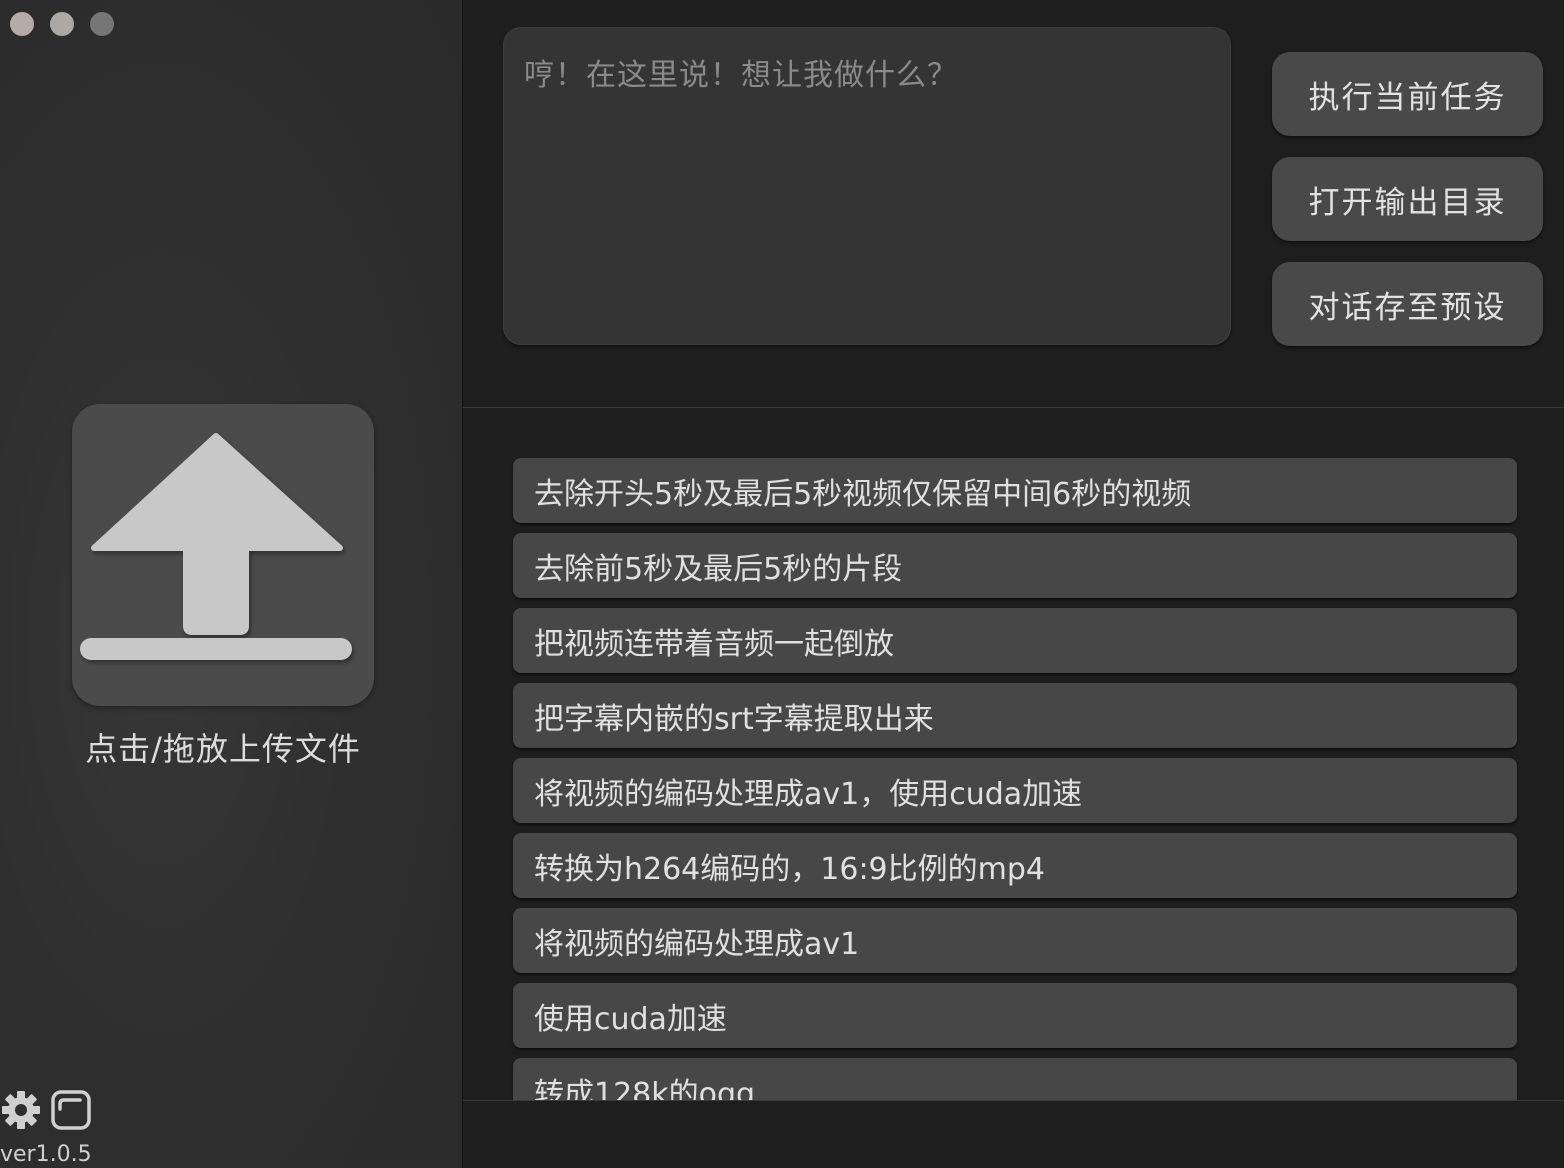  I want to click on close-window-button, so click(22, 24).